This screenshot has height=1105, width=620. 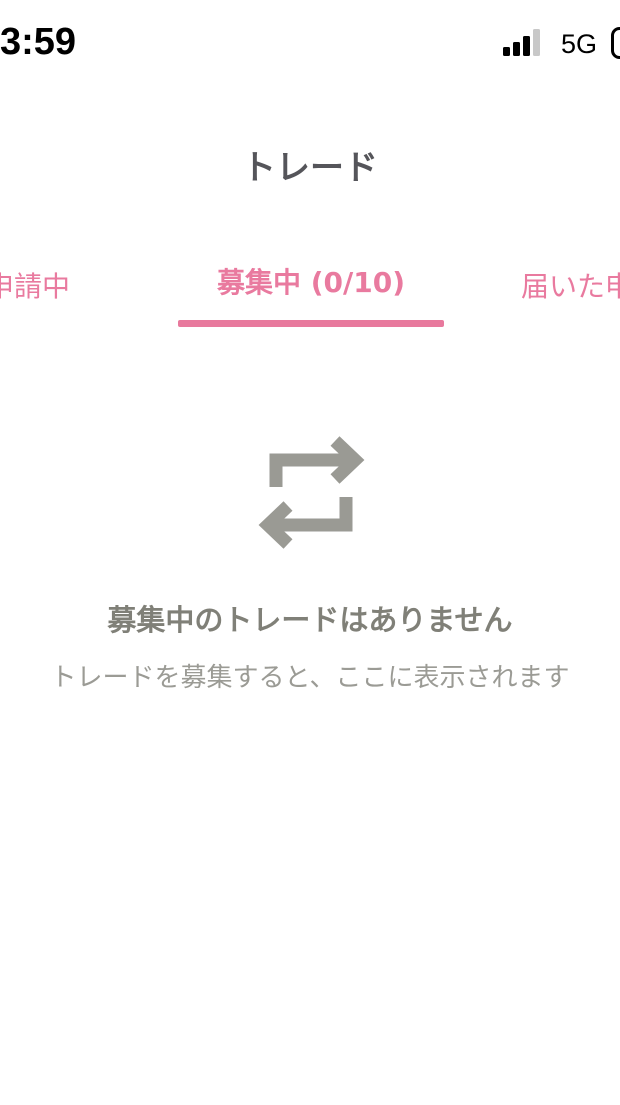 What do you see at coordinates (311, 283) in the screenshot?
I see `tab-recruiting: 募集中 (0/10)` at bounding box center [311, 283].